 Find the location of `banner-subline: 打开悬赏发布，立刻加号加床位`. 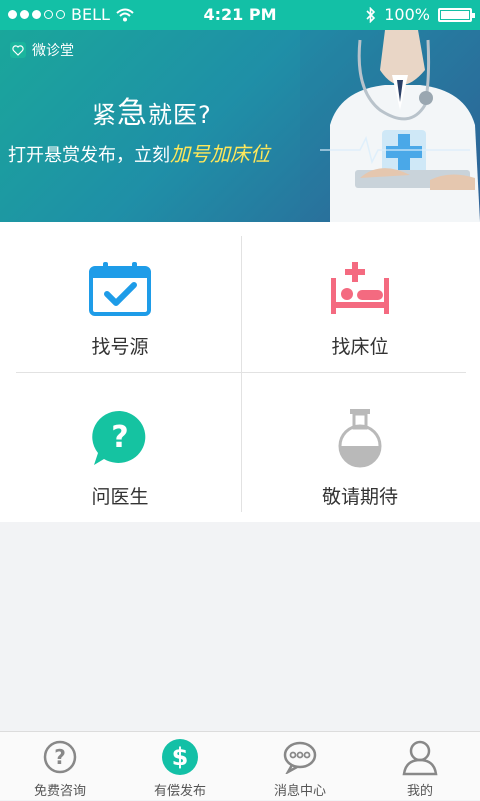

banner-subline: 打开悬赏发布，立刻加号加床位 is located at coordinates (139, 154).